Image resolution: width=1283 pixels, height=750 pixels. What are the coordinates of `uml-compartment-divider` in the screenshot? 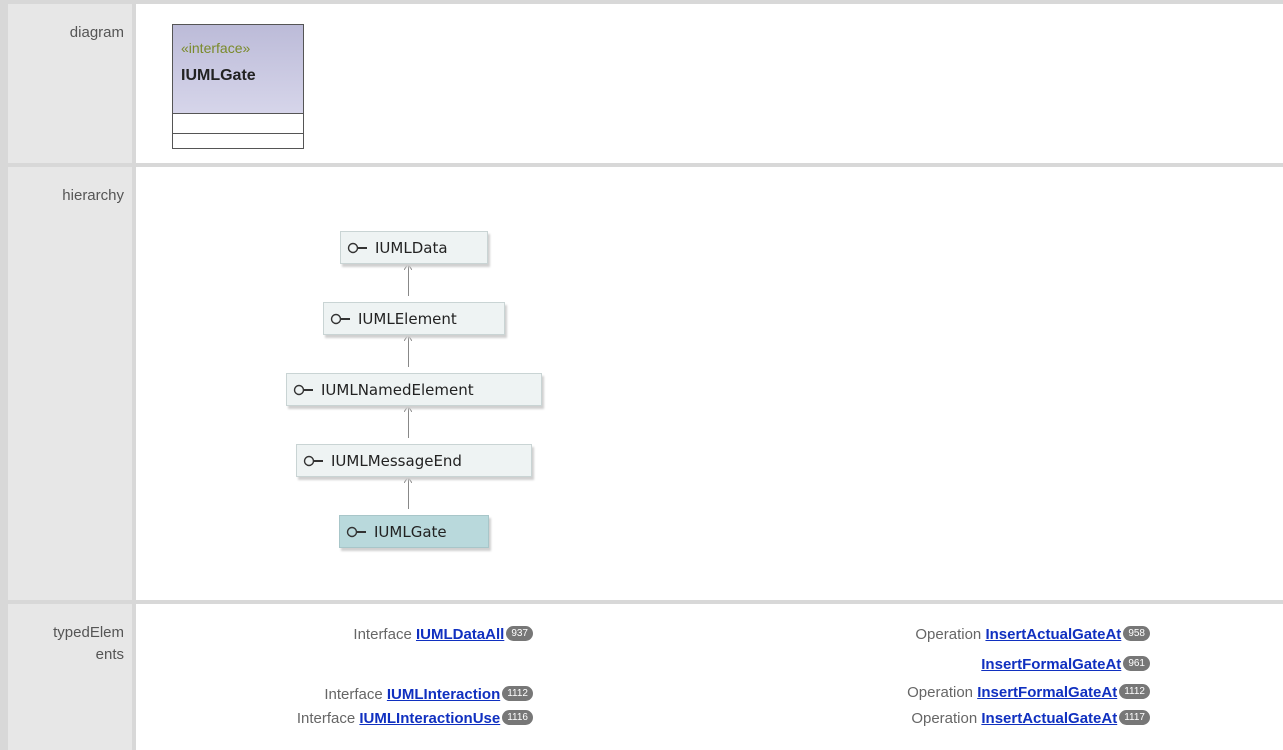 It's located at (238, 133).